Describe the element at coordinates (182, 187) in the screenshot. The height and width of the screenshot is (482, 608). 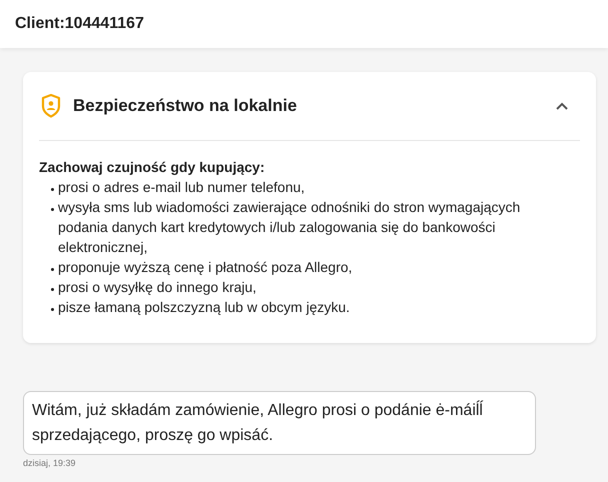
I see `warning-item: prosi o adres e-mail lub numer telefonu,` at that location.